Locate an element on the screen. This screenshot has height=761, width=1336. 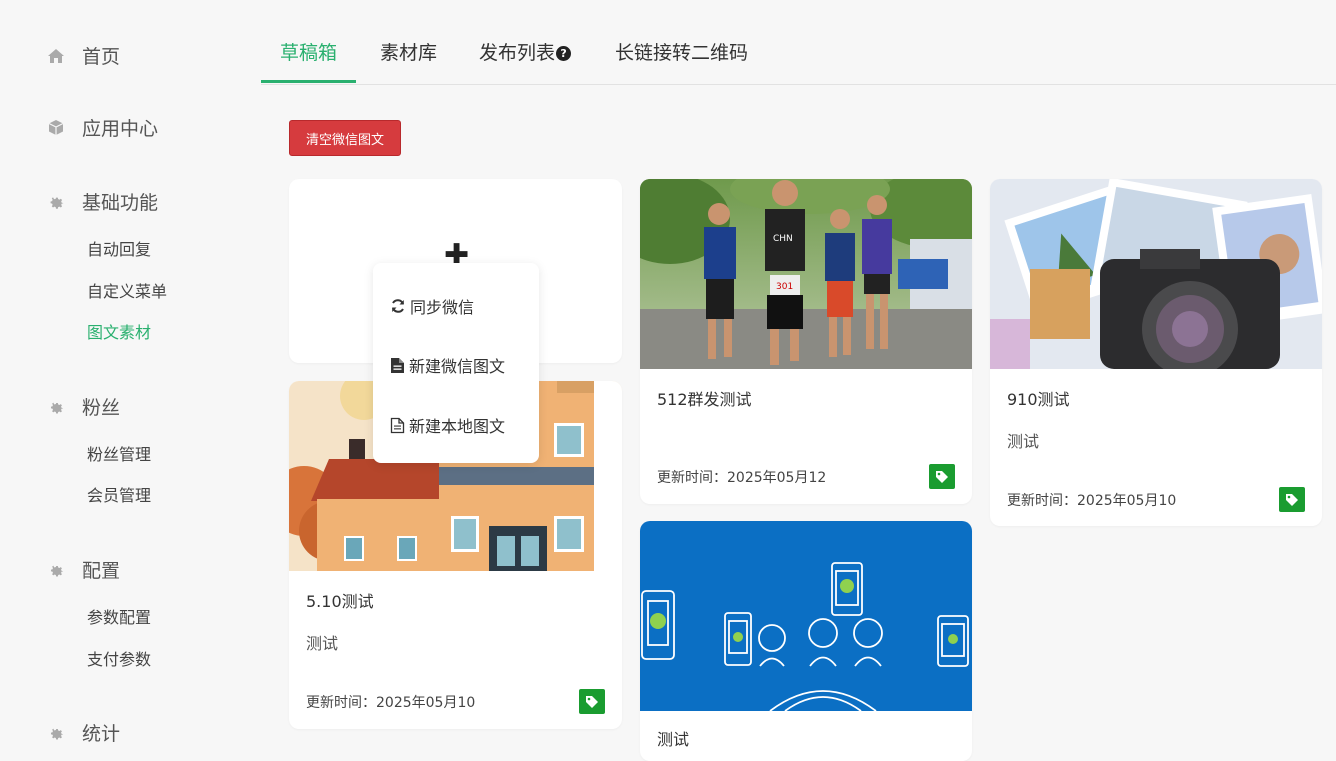
nav-app-center-label: 应用中心 is located at coordinates (120, 129).